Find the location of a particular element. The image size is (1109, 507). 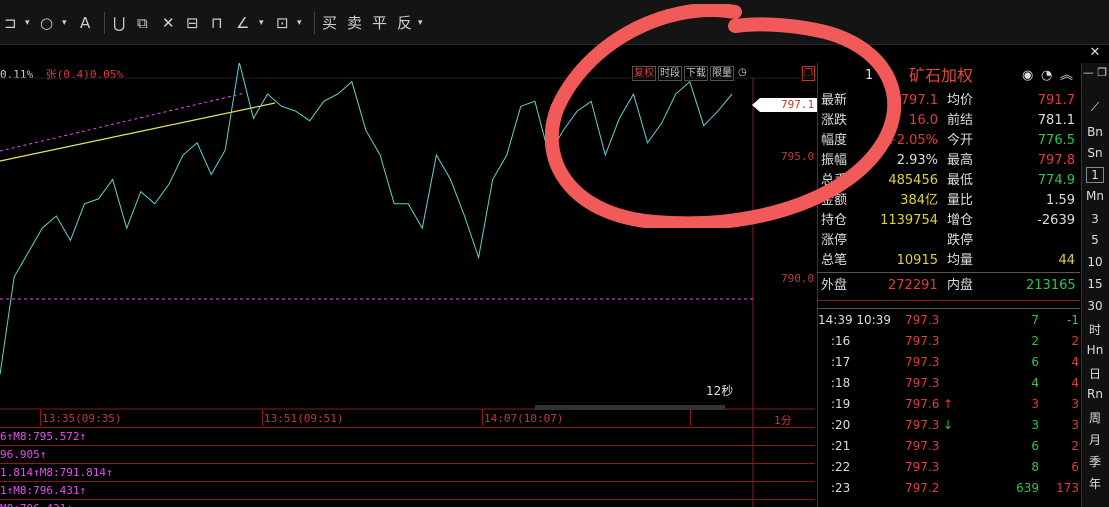

quote-value: 791.7 is located at coordinates (1056, 100).